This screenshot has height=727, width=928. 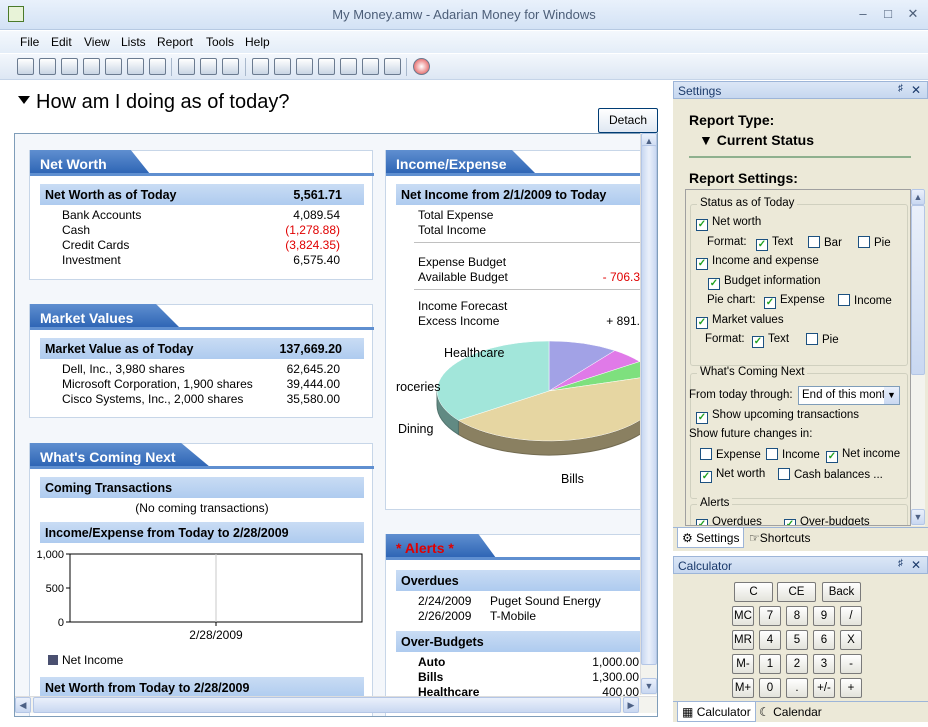 What do you see at coordinates (764, 282) in the screenshot?
I see `budget-info-checkbox: ✓ Budget information` at bounding box center [764, 282].